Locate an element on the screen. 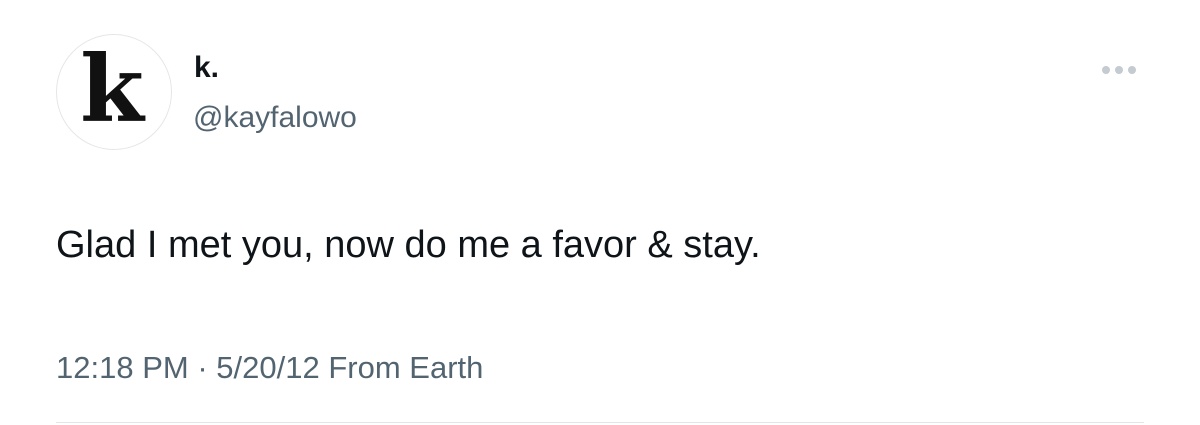 Image resolution: width=1200 pixels, height=425 pixels. tweet-time: 12:18 PM is located at coordinates (122, 367).